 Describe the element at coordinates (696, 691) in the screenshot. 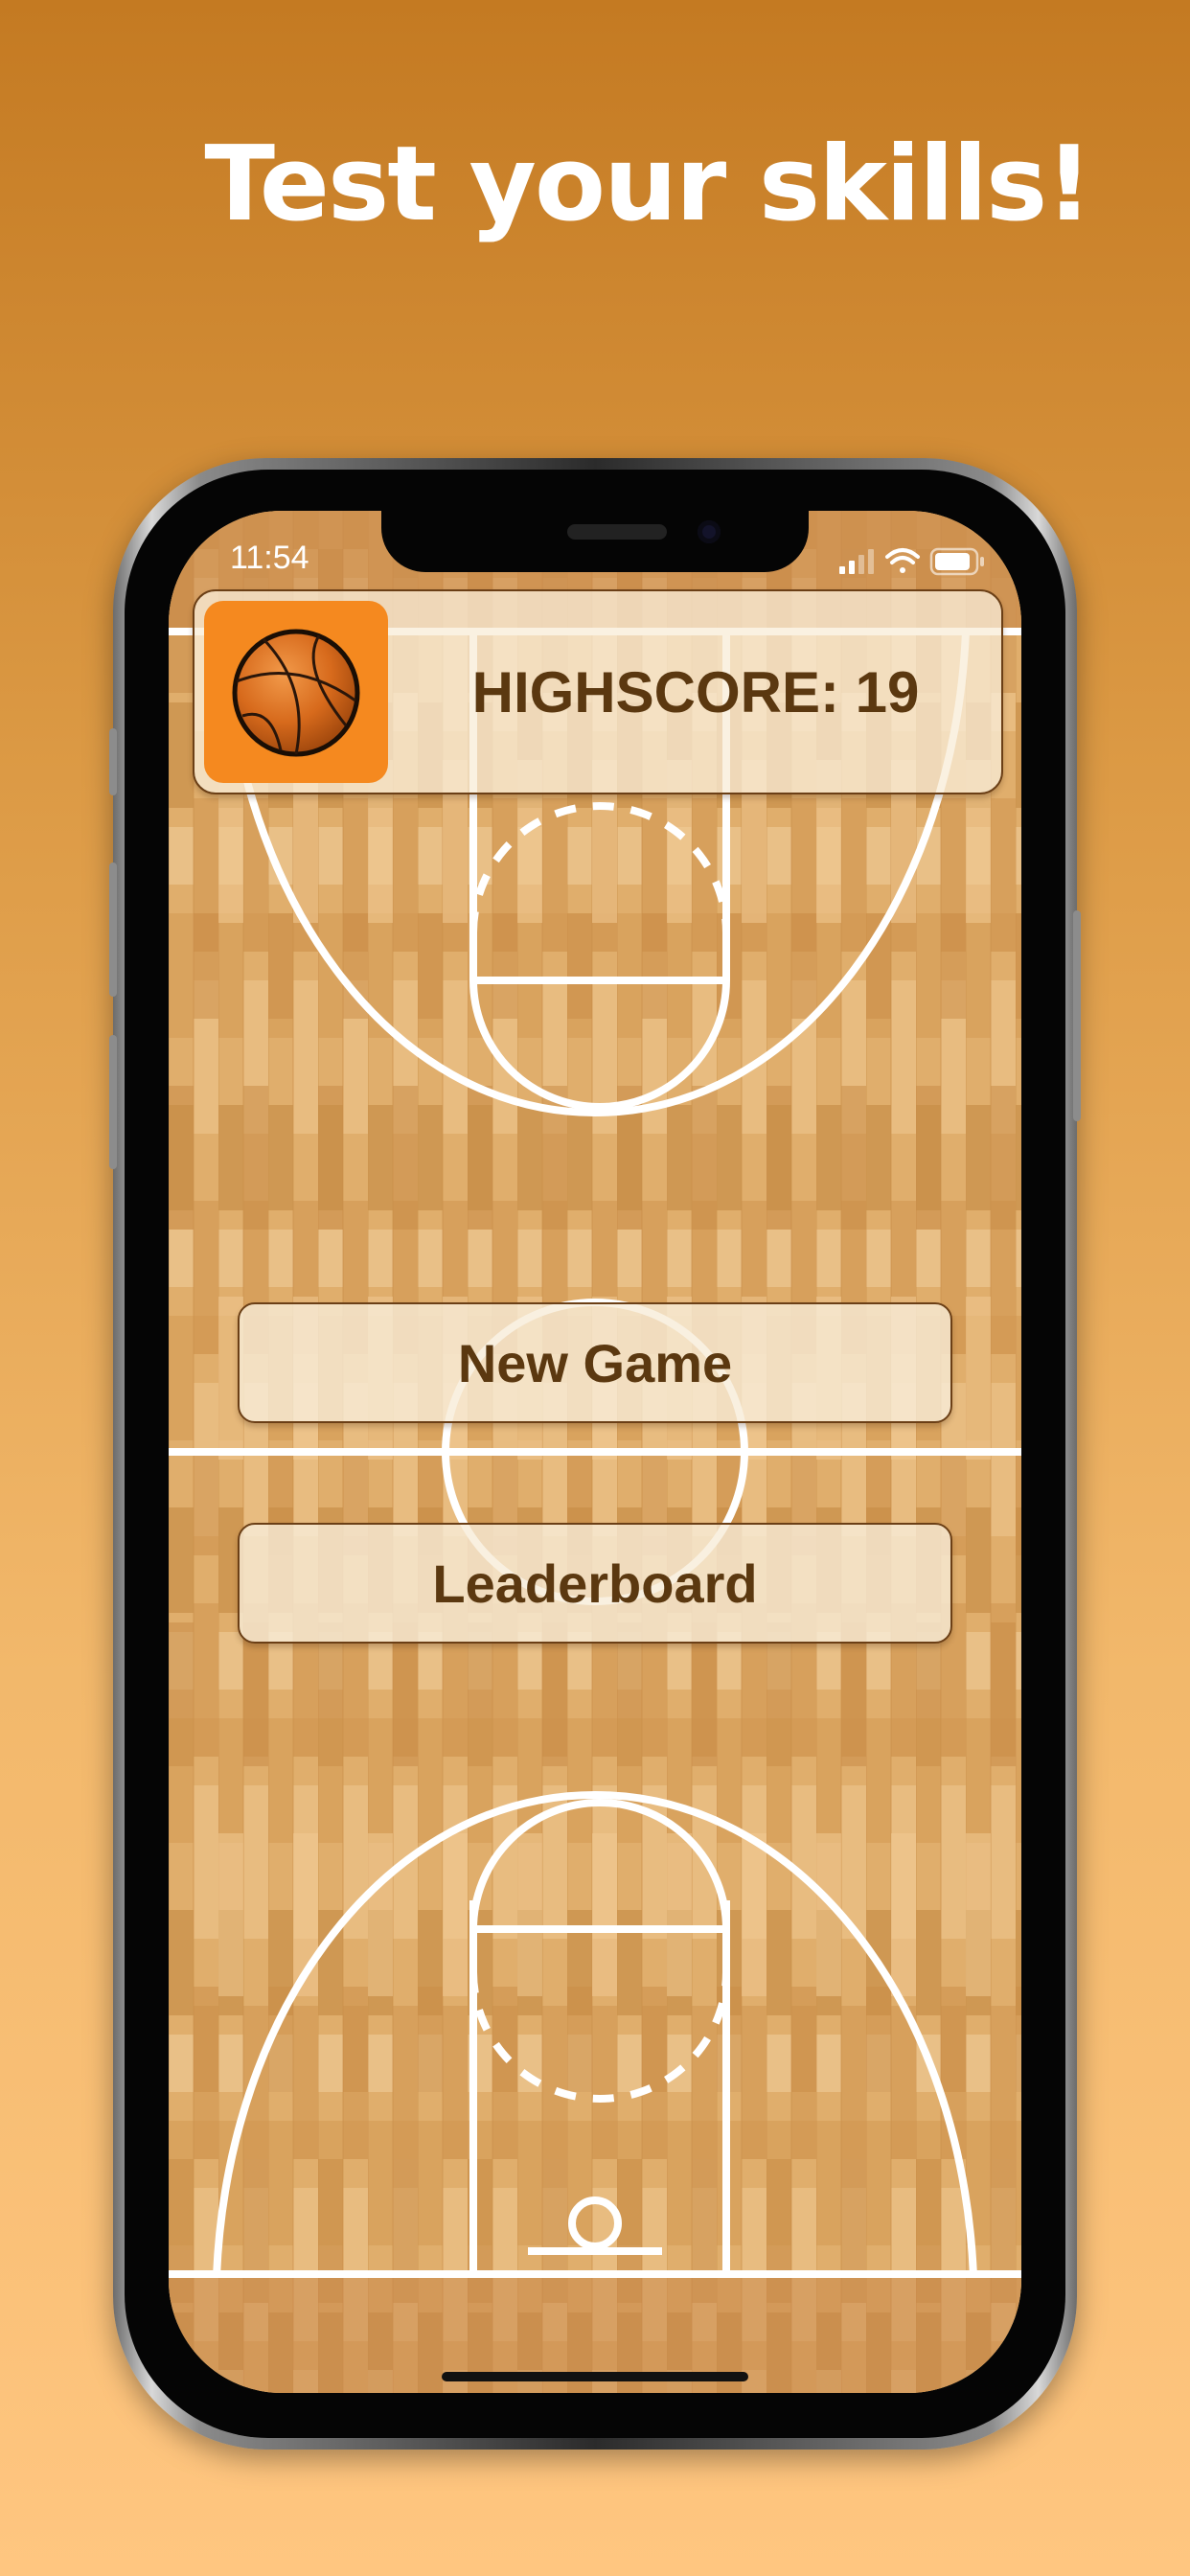

I see `highscore-label: HIGHSCORE: 19` at that location.